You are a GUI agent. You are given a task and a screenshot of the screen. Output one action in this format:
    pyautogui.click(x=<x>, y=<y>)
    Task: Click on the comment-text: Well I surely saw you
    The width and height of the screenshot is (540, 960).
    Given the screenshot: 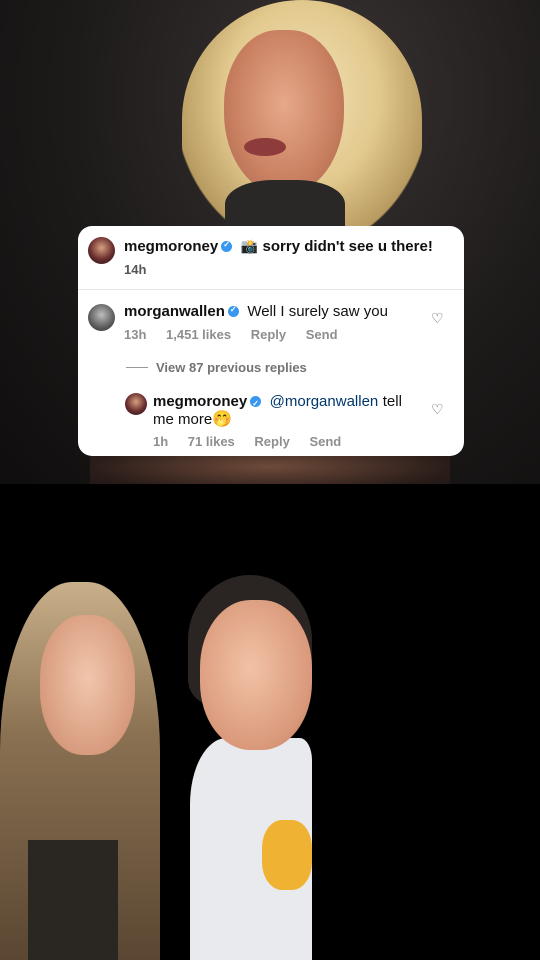 What is the action you would take?
    pyautogui.click(x=317, y=311)
    